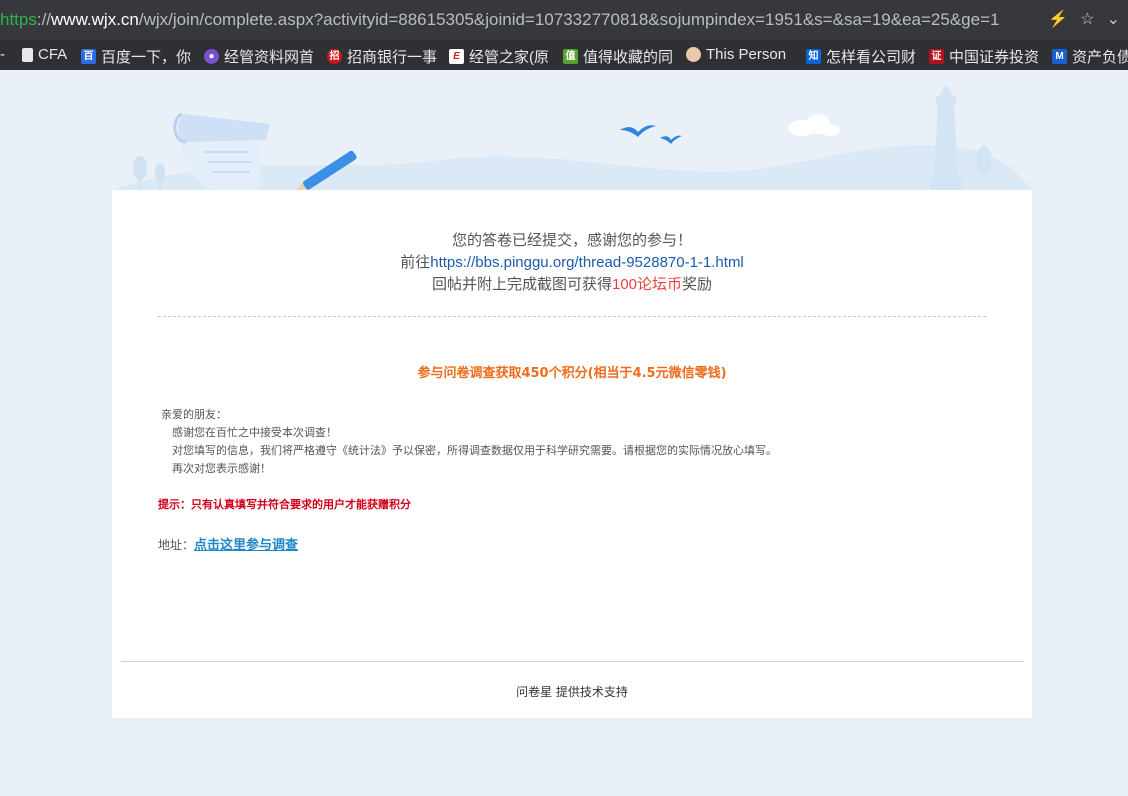 This screenshot has height=796, width=1128. I want to click on submitted-text: 您的答卷已经提交，感谢您的参与！, so click(571, 240).